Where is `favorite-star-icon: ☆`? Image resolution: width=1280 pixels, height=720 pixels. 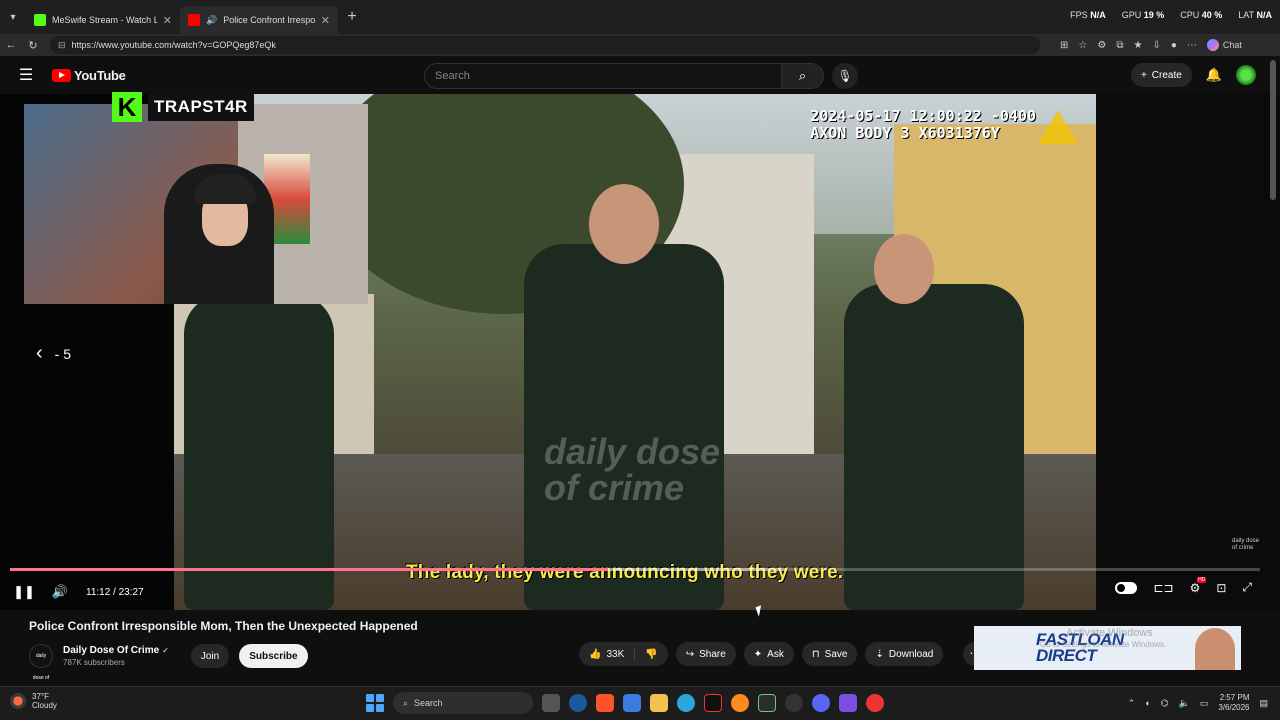
favorite-star-icon: ☆ is located at coordinates (1082, 45).